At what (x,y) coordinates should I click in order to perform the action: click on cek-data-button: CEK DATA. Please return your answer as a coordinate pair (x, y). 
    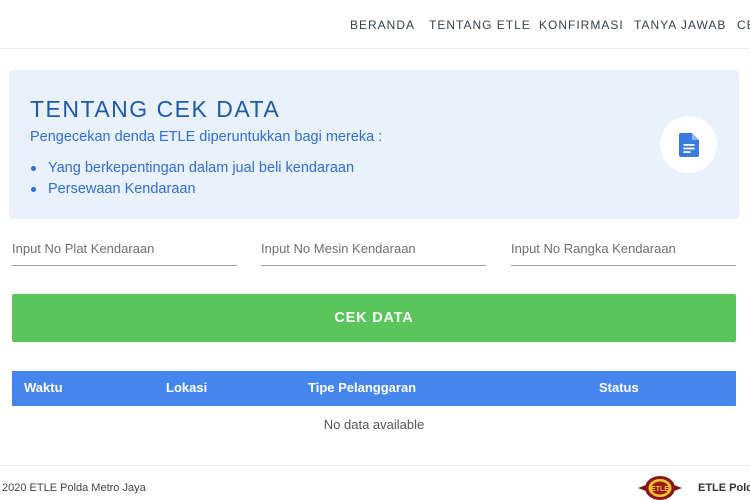
    Looking at the image, I should click on (374, 318).